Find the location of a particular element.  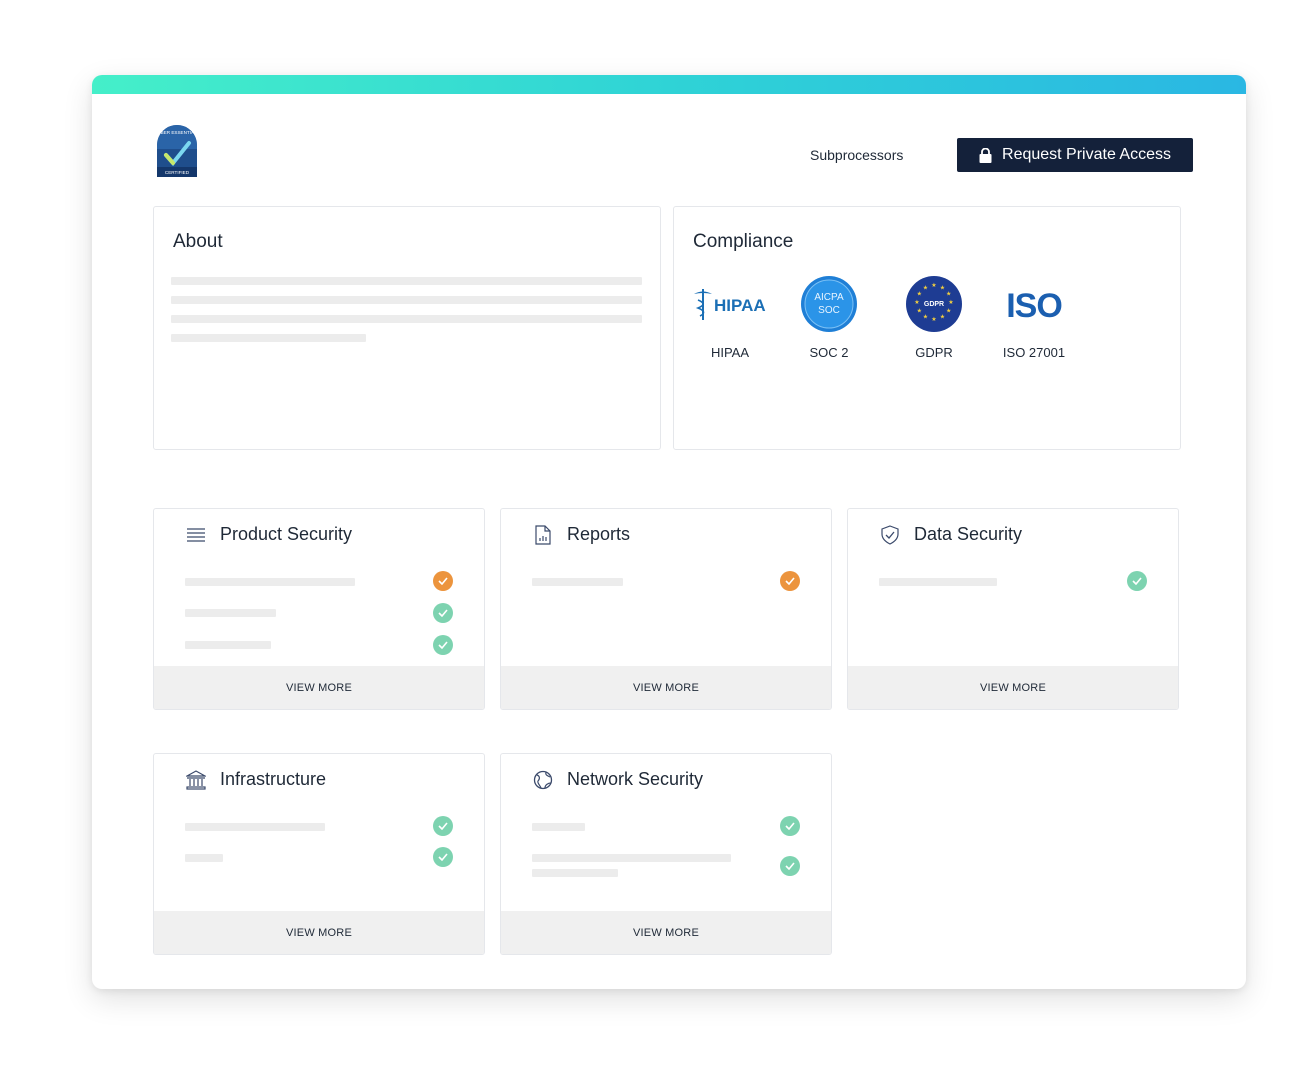

compliance-title: Compliance is located at coordinates (743, 241).